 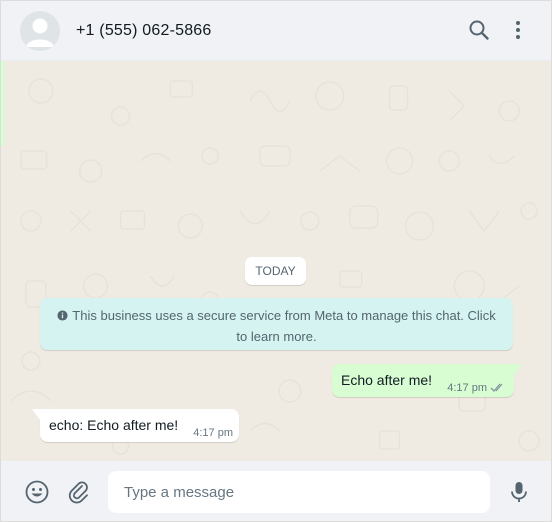 I want to click on mic-icon, so click(x=519, y=492).